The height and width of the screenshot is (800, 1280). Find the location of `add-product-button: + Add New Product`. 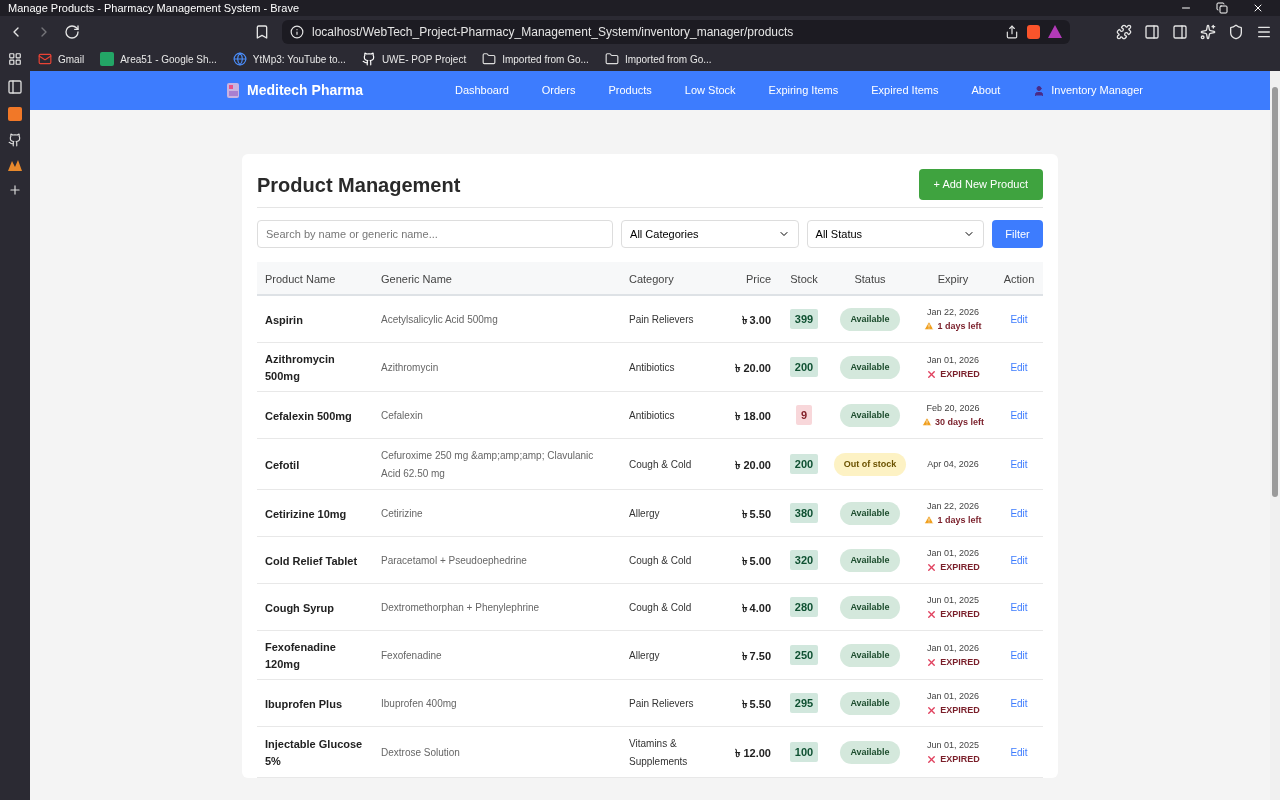

add-product-button: + Add New Product is located at coordinates (980, 184).